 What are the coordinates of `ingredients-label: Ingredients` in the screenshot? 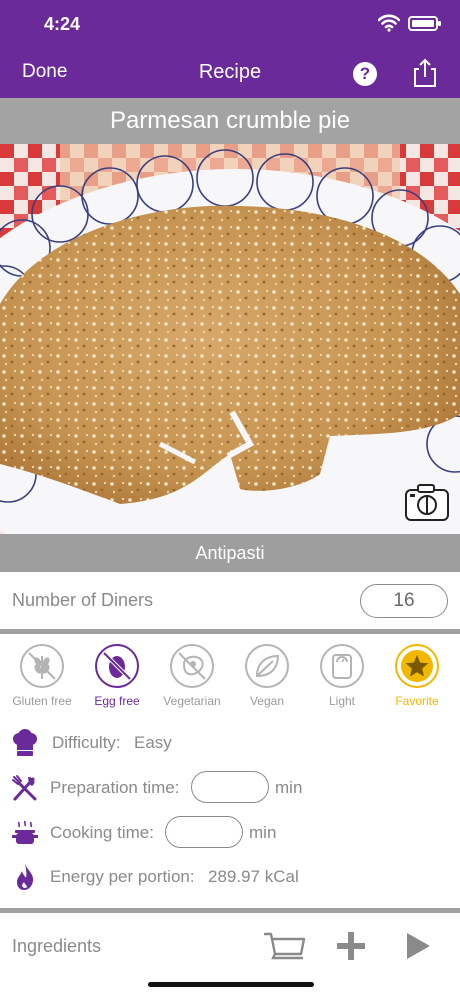 It's located at (56, 946).